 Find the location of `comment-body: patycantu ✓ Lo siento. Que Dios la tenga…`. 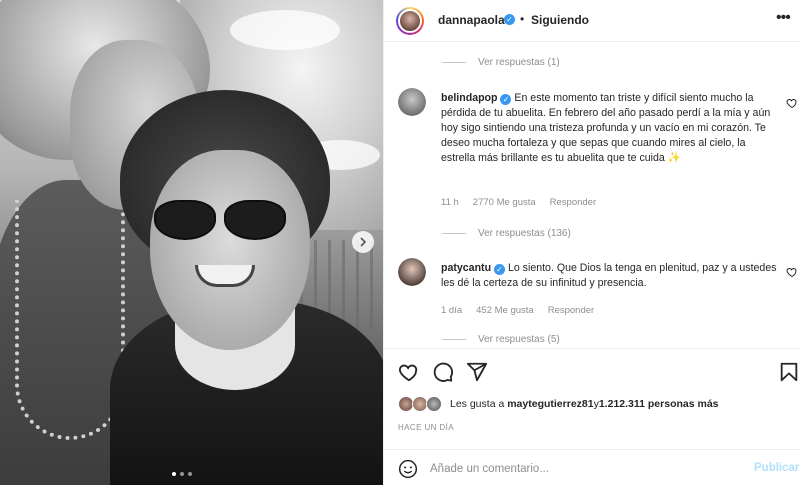

comment-body: patycantu ✓ Lo siento. Que Dios la tenga… is located at coordinates (611, 276).